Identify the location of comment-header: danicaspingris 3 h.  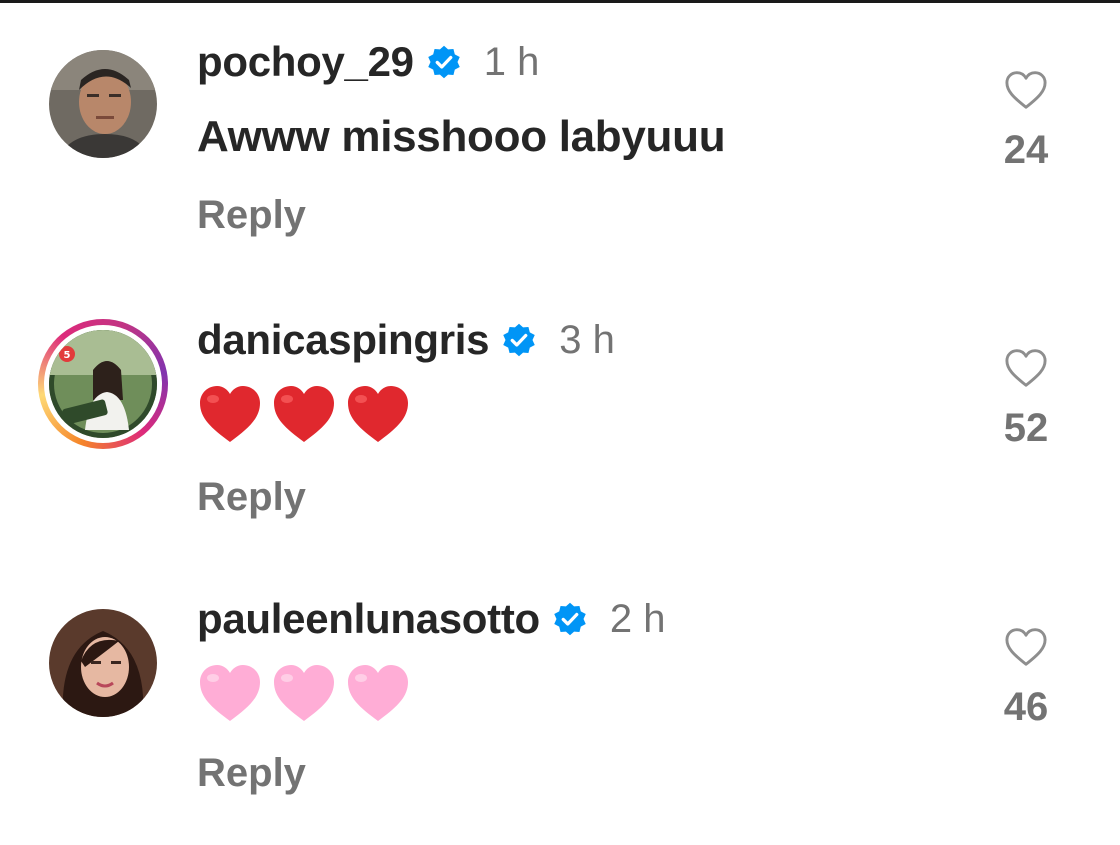
(406, 340).